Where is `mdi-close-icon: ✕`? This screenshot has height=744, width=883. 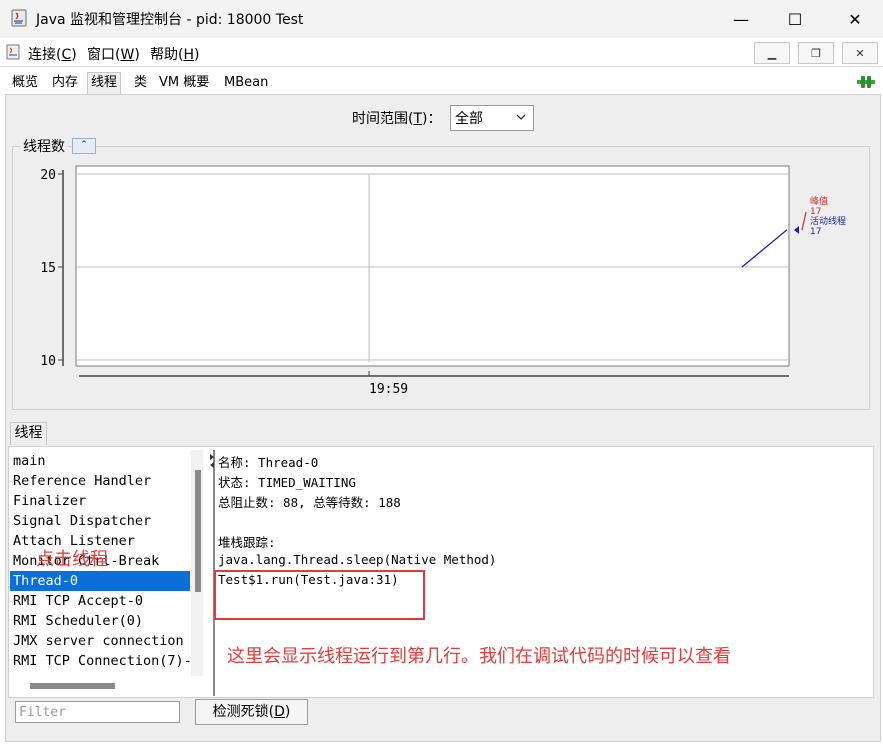
mdi-close-icon: ✕ is located at coordinates (860, 53).